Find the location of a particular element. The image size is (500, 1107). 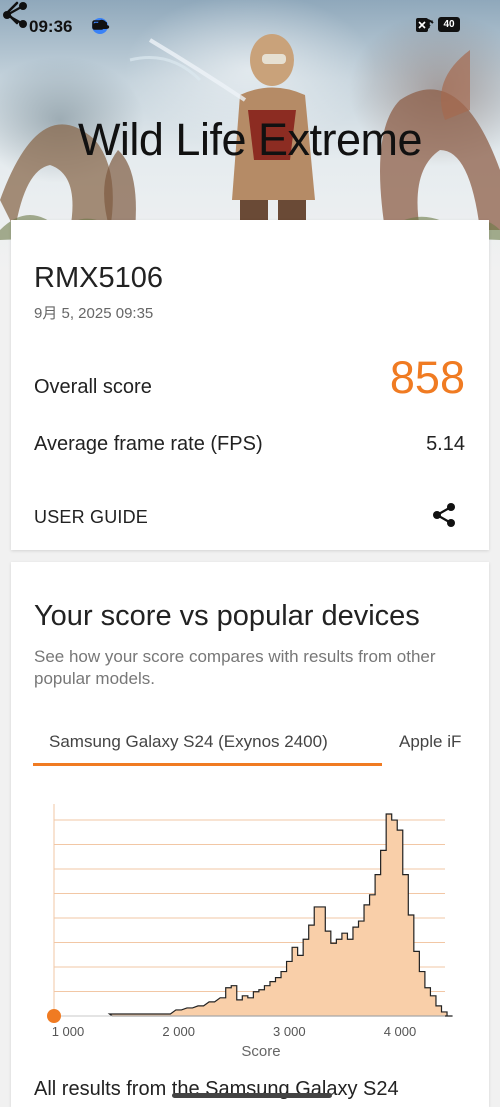

status-time: 09:36 is located at coordinates (51, 26).